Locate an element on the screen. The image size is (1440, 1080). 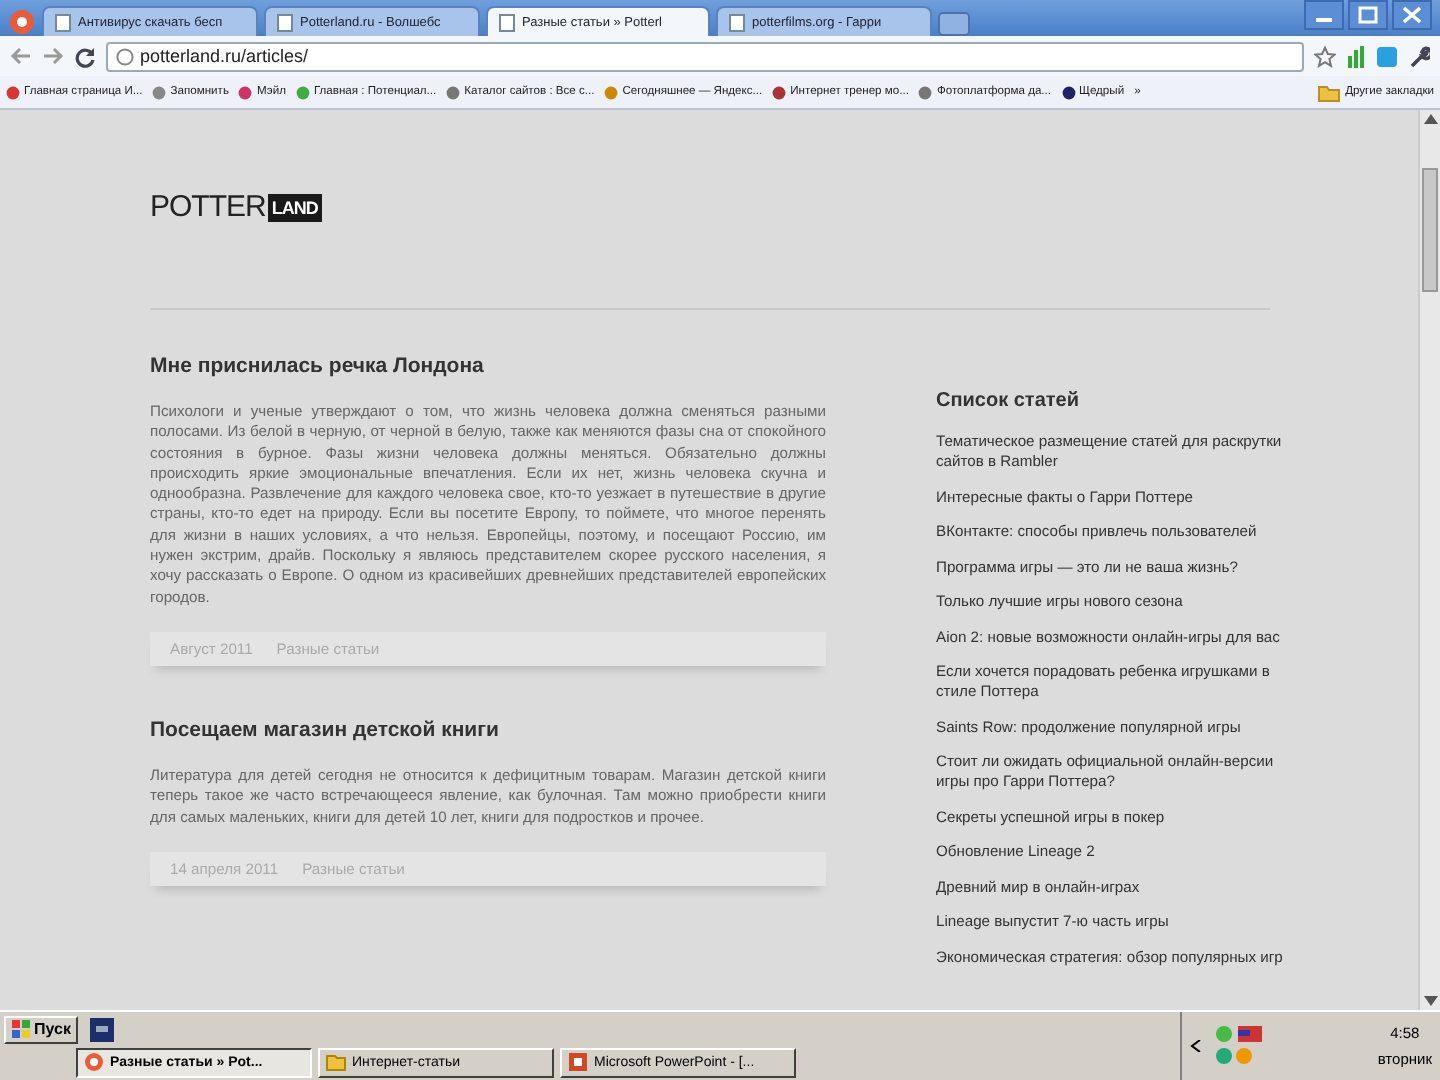
scrollbar is located at coordinates (1429, 560).